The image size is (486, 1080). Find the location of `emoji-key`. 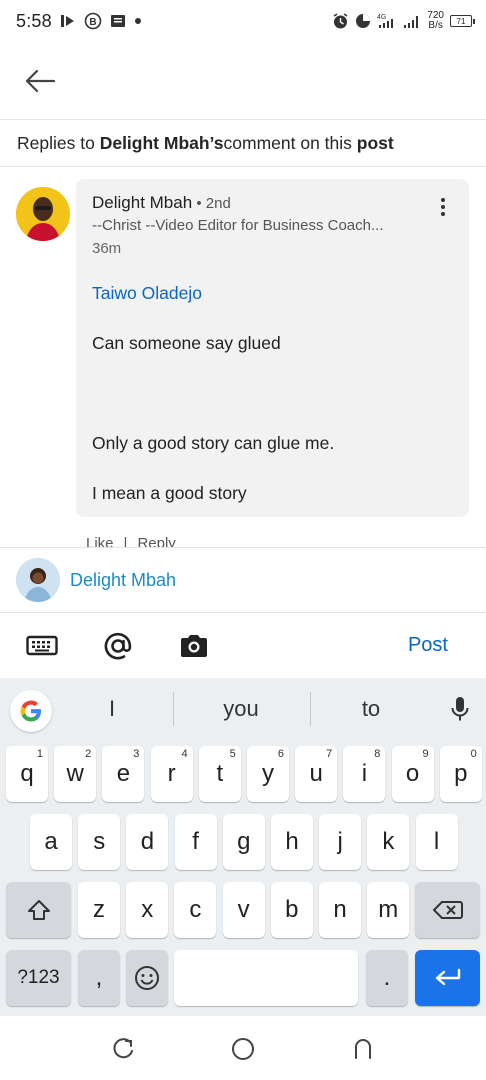

emoji-key is located at coordinates (147, 978).